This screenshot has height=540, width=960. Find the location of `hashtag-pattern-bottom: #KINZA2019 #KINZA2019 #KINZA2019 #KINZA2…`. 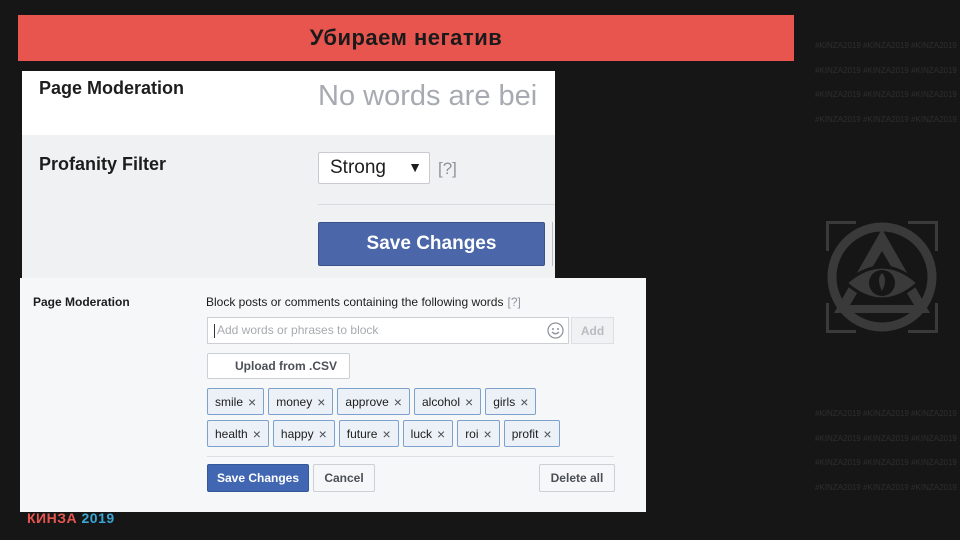

hashtag-pattern-bottom: #KINZA2019 #KINZA2019 #KINZA2019 #KINZA2… is located at coordinates (886, 451).